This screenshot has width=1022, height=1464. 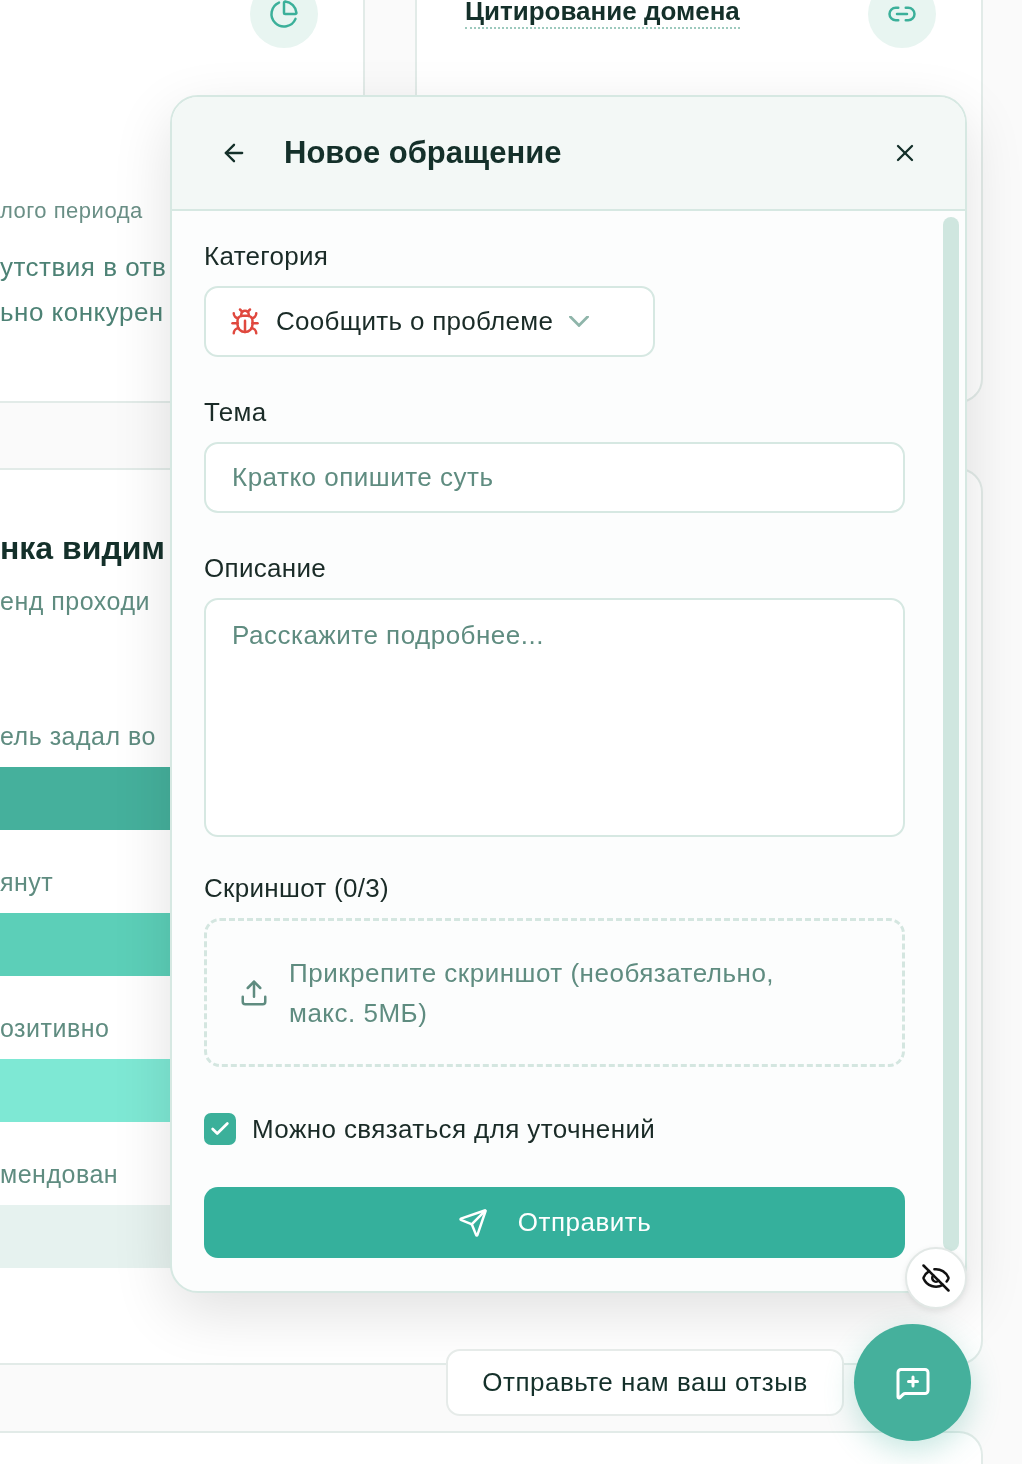 What do you see at coordinates (220, 1129) in the screenshot?
I see `checkbox` at bounding box center [220, 1129].